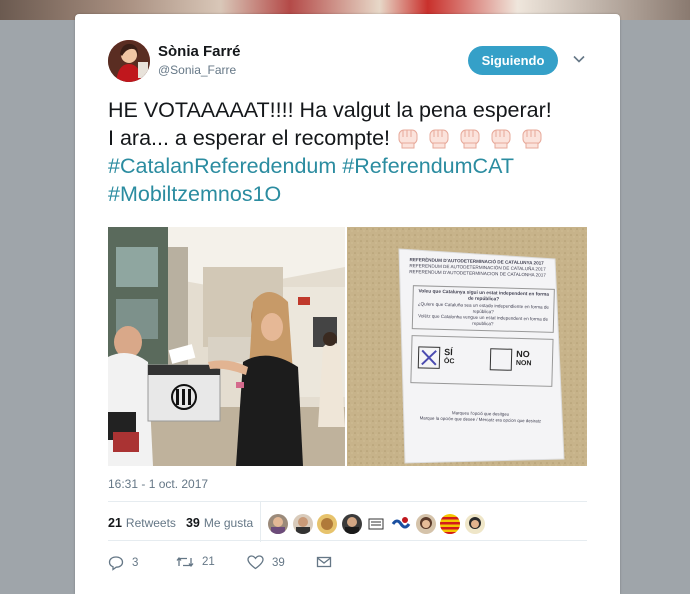 This screenshot has width=690, height=594. I want to click on tweet-text-line2-text: I ara... a esperar el recompte!, so click(249, 138).